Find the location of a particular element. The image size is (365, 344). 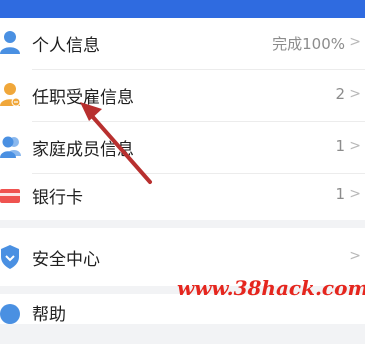

menu-item-label: 银行卡 is located at coordinates (57, 198).